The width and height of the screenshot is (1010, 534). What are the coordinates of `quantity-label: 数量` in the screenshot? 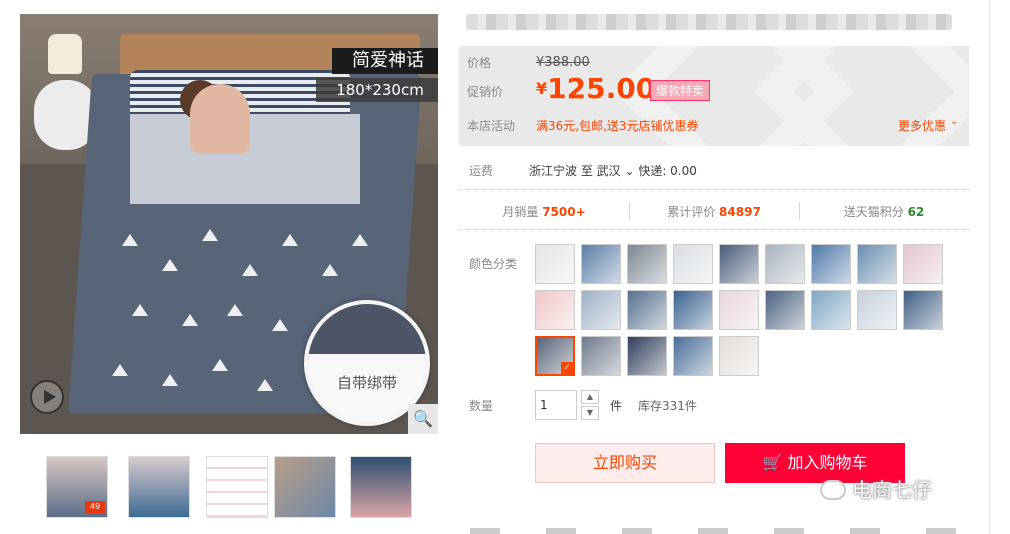 It's located at (481, 406).